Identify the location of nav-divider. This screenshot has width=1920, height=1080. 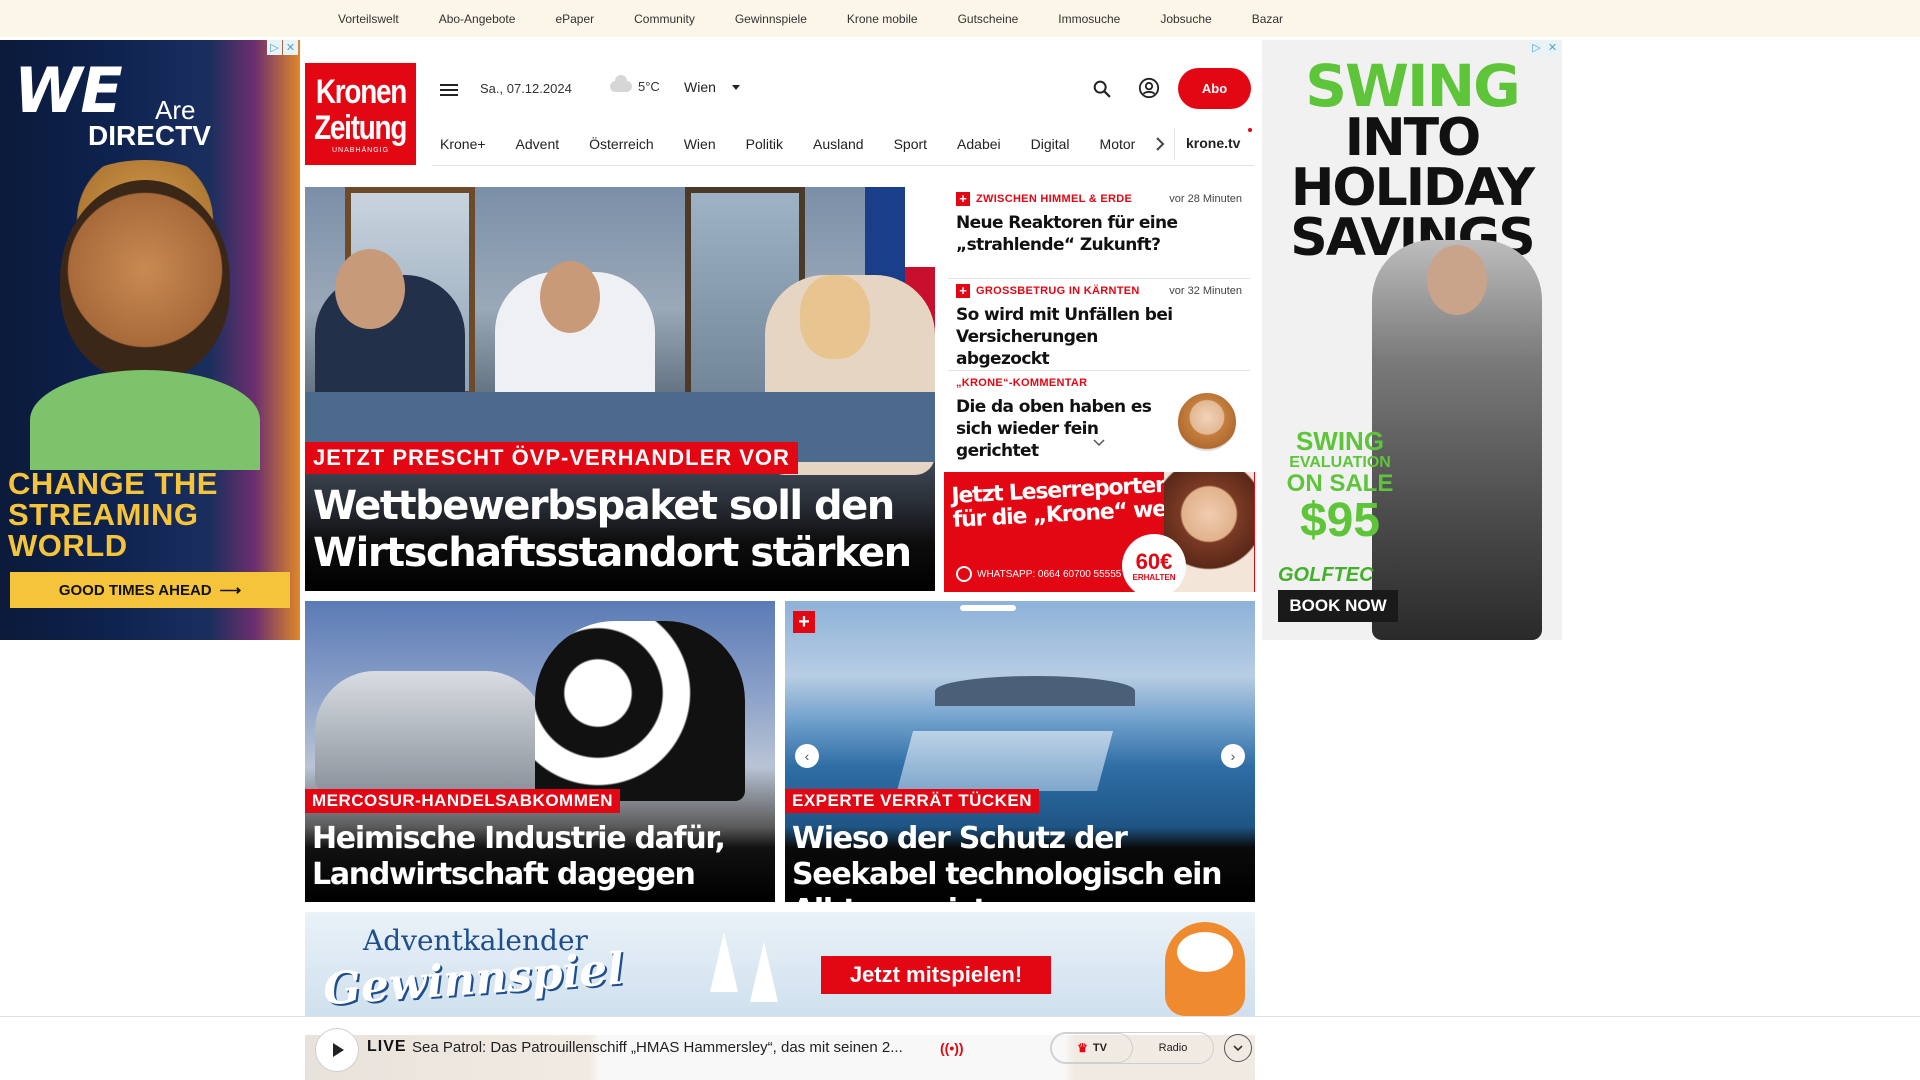
(1174, 144).